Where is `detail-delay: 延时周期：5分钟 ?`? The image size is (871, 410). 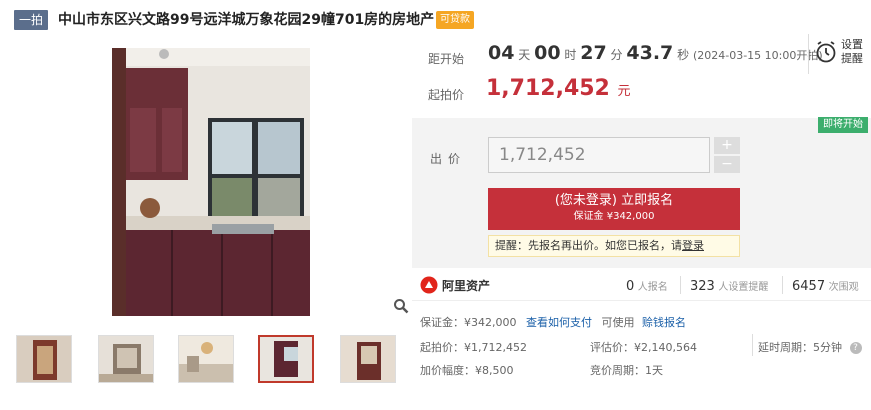
detail-delay: 延时周期：5分钟 ? is located at coordinates (810, 347).